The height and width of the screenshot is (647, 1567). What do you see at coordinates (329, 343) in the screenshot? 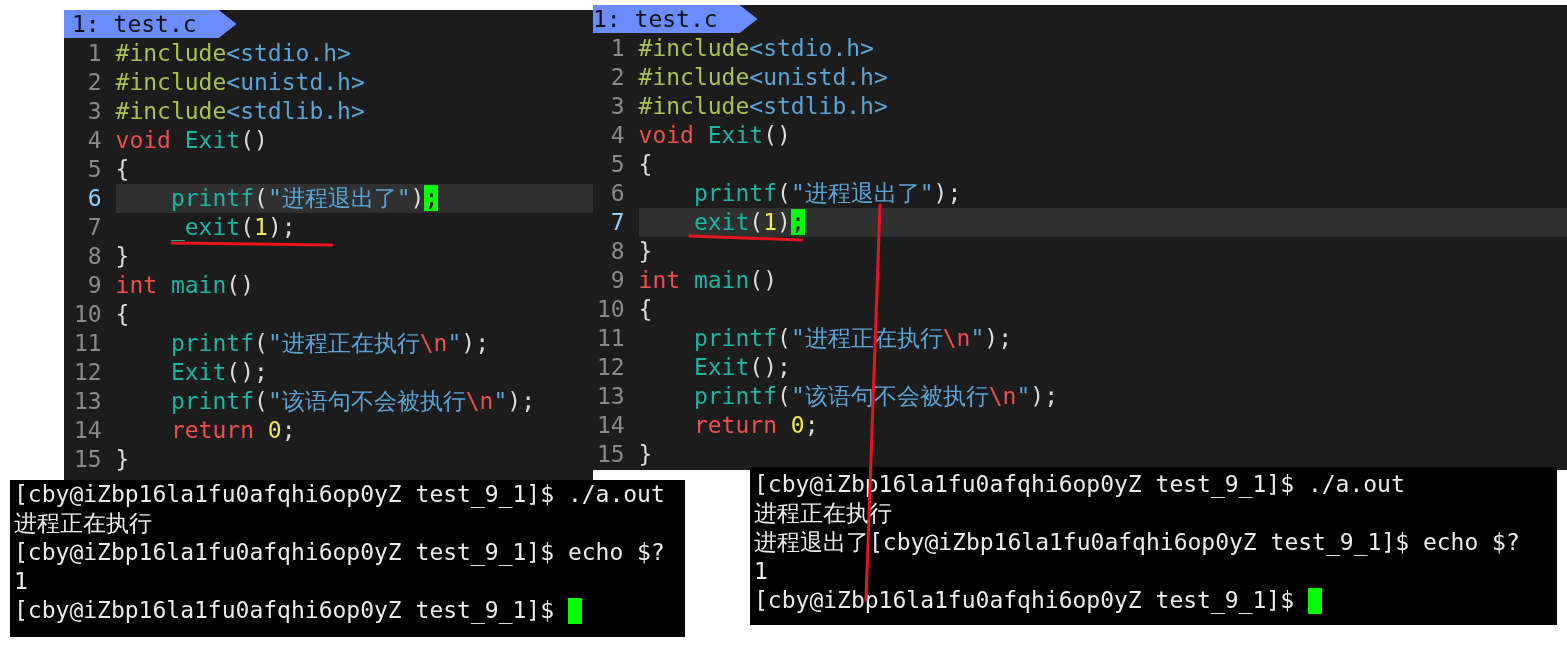
I see `code-line: printf("进程正在执行\n");` at bounding box center [329, 343].